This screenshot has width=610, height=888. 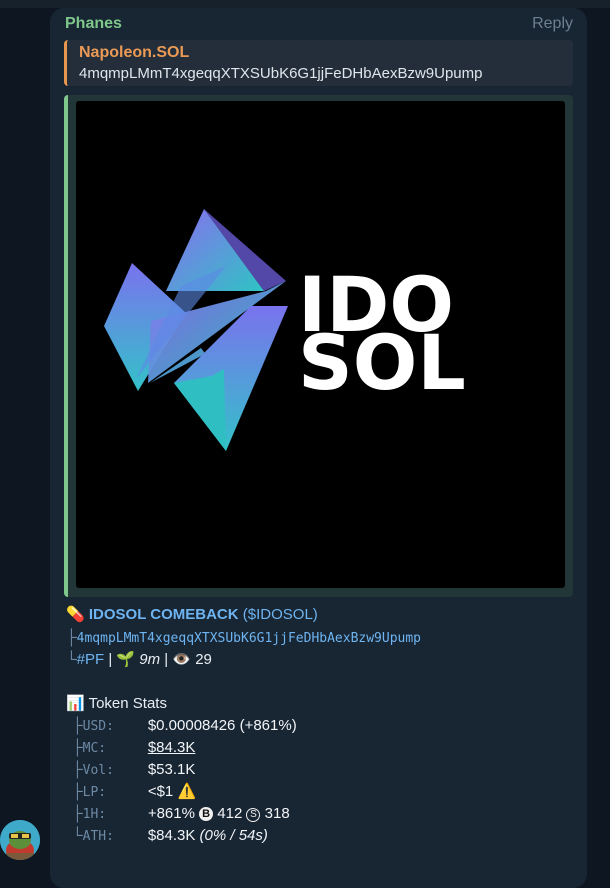 What do you see at coordinates (171, 813) in the screenshot?
I see `1h-change: +861%` at bounding box center [171, 813].